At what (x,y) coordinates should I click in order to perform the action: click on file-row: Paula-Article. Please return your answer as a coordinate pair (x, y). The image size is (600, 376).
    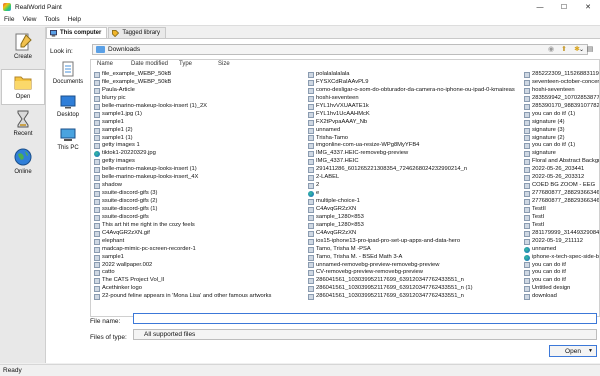
    Looking at the image, I should click on (199, 91).